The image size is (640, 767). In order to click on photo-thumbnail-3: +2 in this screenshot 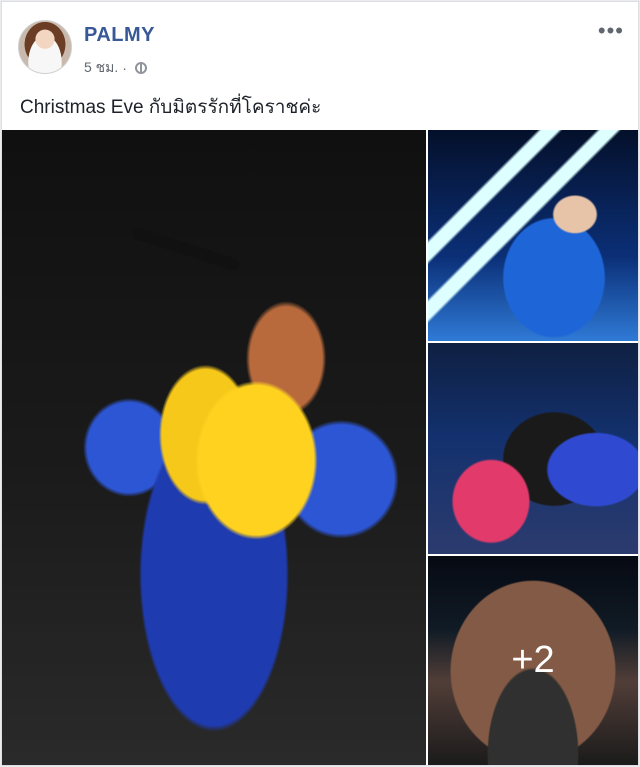, I will do `click(533, 660)`.